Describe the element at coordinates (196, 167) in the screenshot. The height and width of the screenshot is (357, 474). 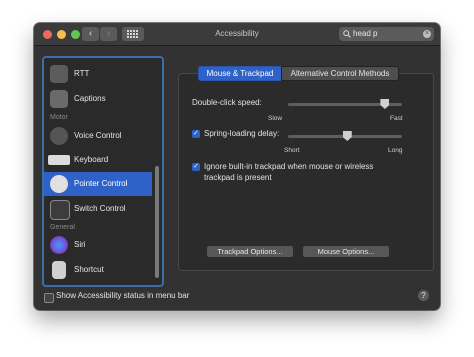
I see `ignore-trackpad-checkbox: ✓` at that location.